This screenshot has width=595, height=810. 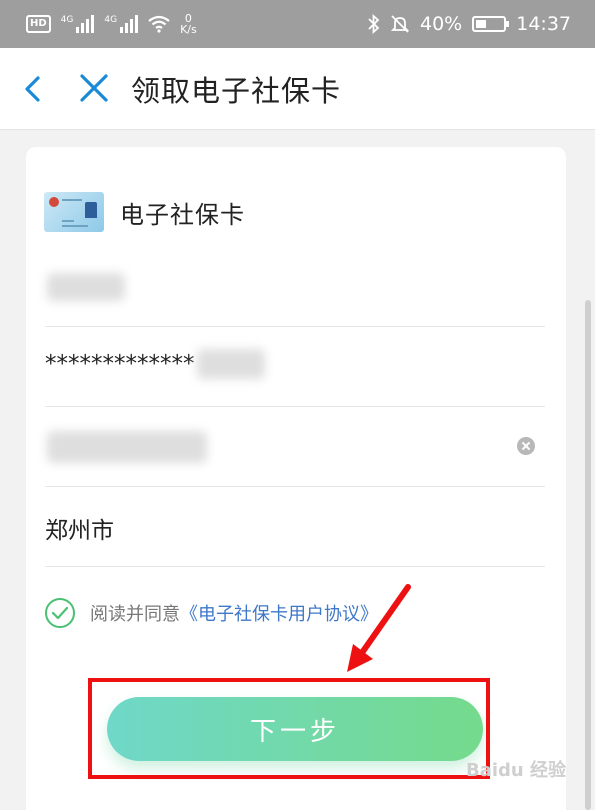 What do you see at coordinates (297, 24) in the screenshot?
I see `status-bar: HD 4G 4G 0 K/s 40% 14:37` at bounding box center [297, 24].